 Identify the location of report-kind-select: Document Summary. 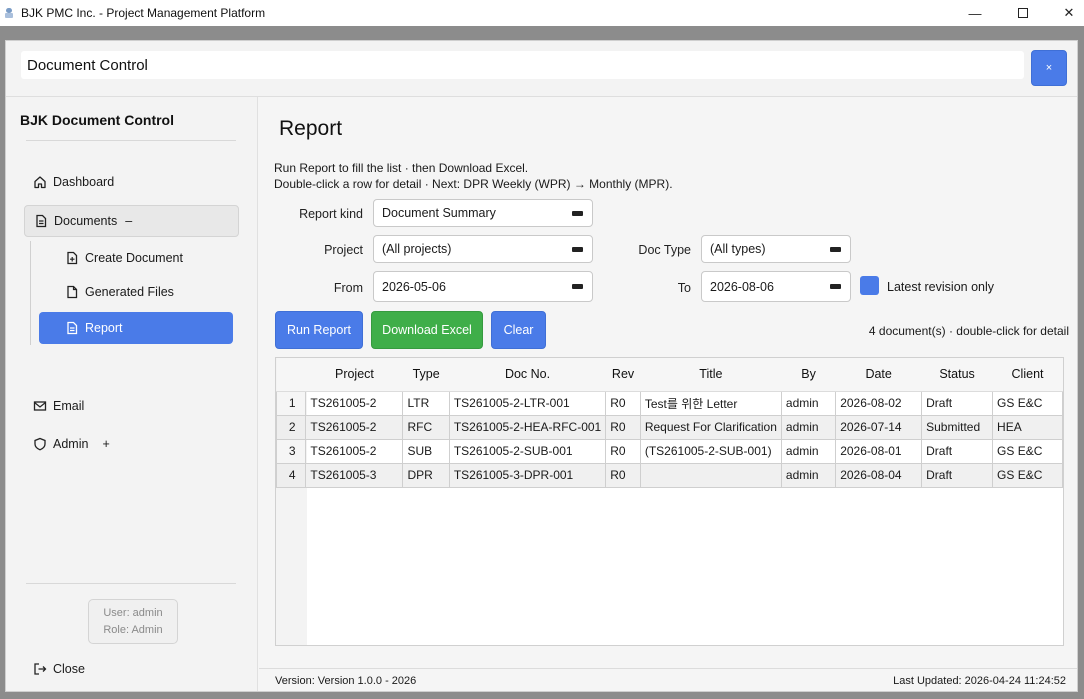
(483, 213).